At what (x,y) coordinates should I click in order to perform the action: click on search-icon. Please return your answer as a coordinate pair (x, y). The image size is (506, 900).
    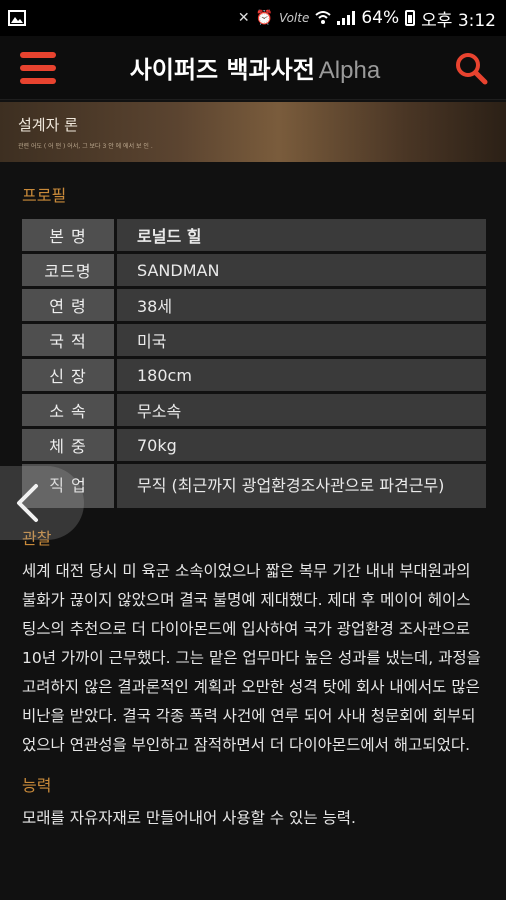
    Looking at the image, I should click on (471, 68).